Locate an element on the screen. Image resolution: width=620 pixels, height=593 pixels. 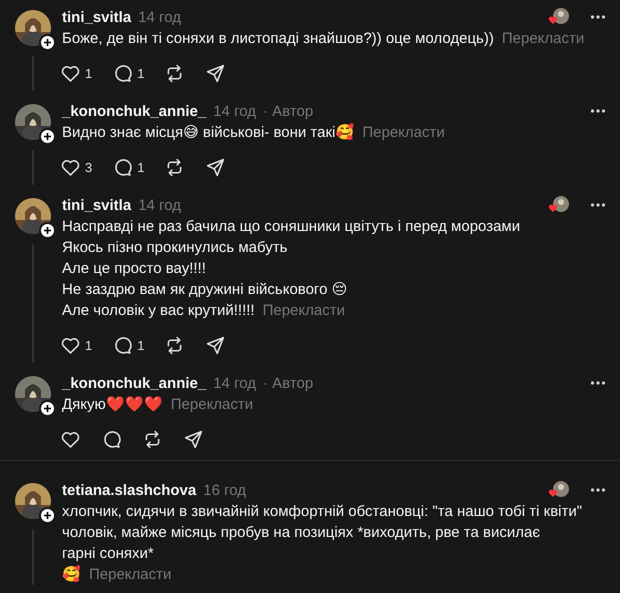
username: tetiana.slashchova is located at coordinates (129, 490).